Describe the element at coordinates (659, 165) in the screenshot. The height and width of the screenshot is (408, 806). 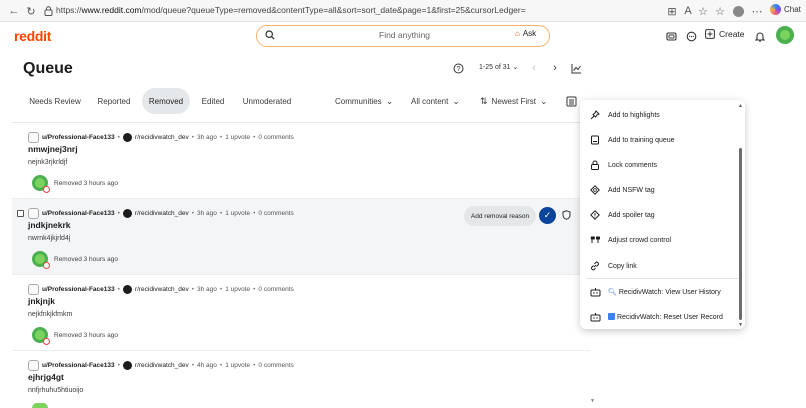
I see `menu-item-lock-comments: Lock comments` at that location.